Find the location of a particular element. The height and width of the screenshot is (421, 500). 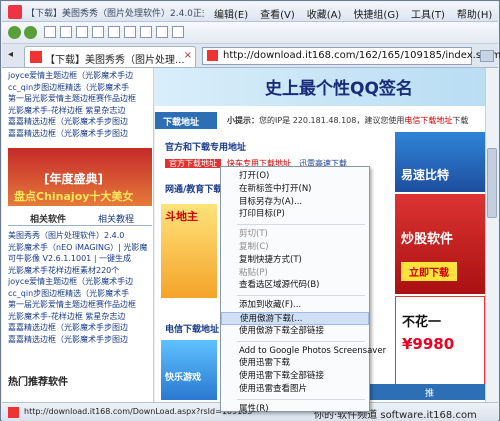

ad-right-2: 炒股软件 立即下载 is located at coordinates (440, 244).